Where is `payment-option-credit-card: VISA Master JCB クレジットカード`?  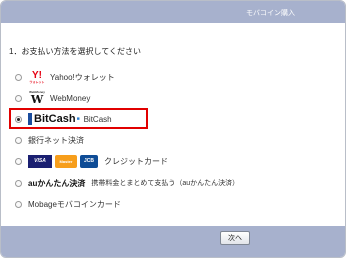 payment-option-credit-card: VISA Master JCB クレジットカード is located at coordinates (91, 161).